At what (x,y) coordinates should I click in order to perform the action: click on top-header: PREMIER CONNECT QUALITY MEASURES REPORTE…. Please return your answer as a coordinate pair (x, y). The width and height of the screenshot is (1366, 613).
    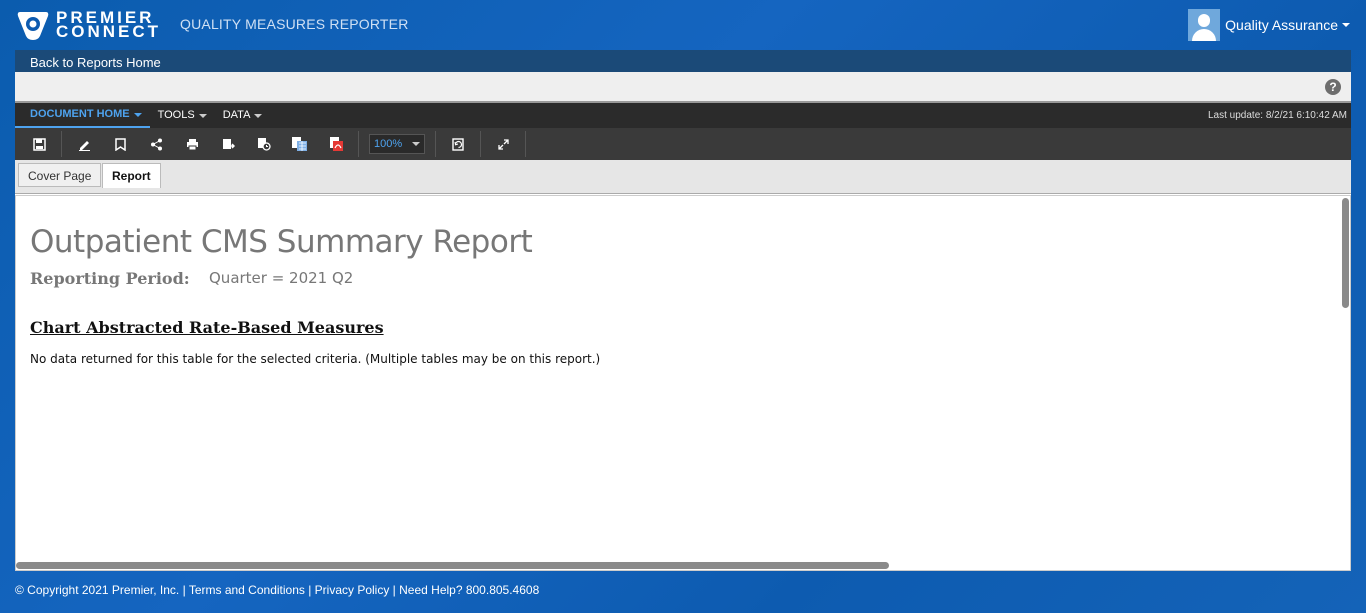
    Looking at the image, I should click on (683, 24).